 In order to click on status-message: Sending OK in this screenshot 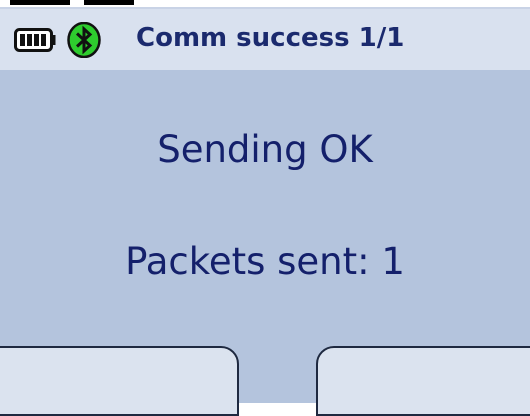, I will do `click(265, 149)`.